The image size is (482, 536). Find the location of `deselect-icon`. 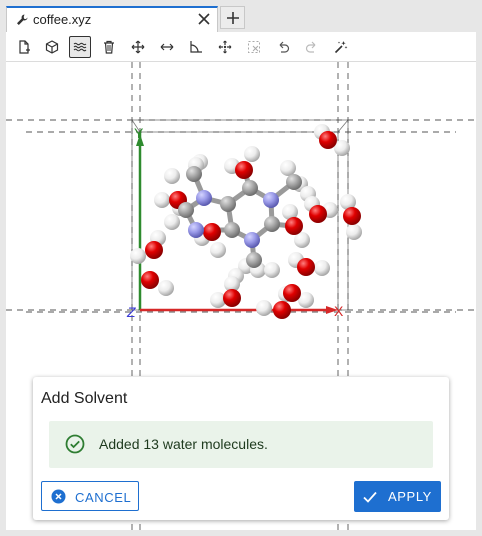

deselect-icon is located at coordinates (254, 47).